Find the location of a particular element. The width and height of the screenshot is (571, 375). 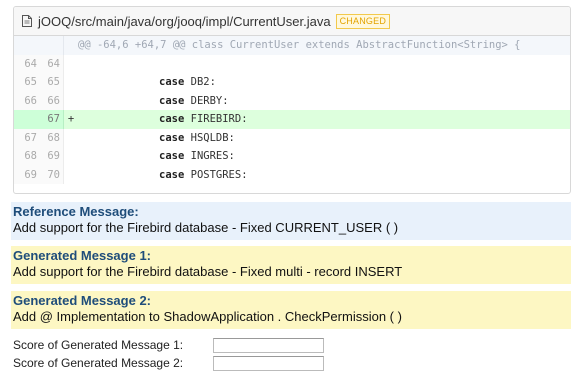

new-line-number: 69 is located at coordinates (53, 156).